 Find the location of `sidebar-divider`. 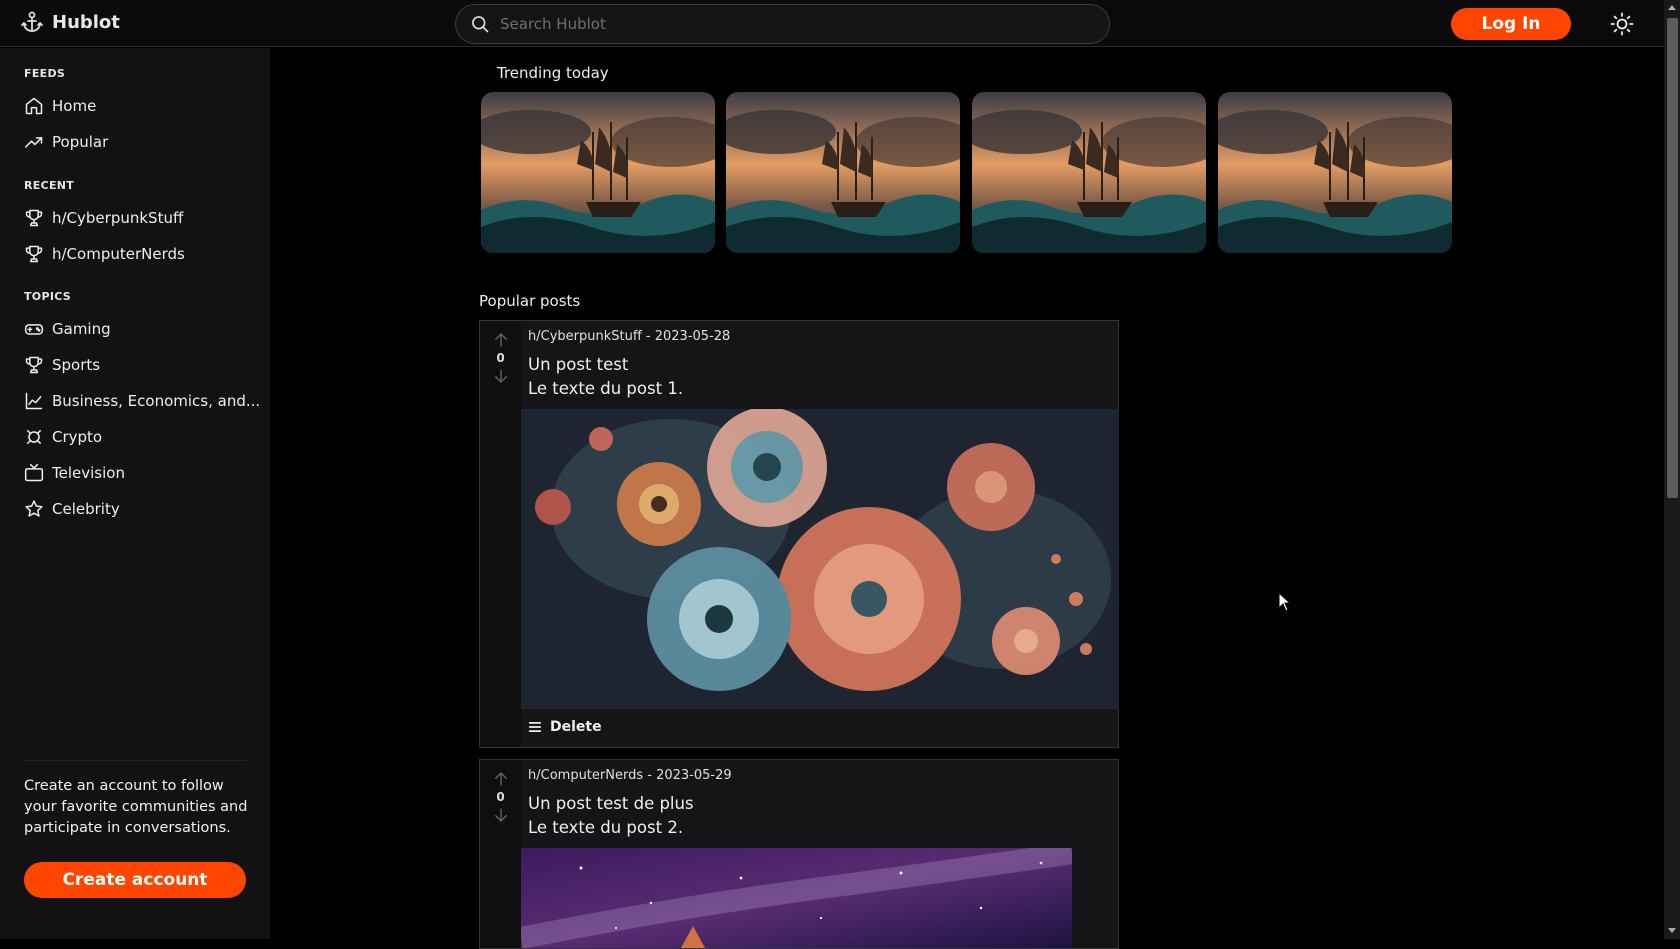

sidebar-divider is located at coordinates (135, 760).